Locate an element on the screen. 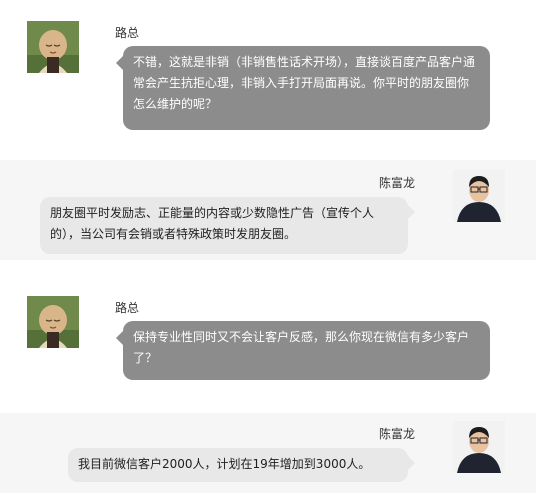  message-bubble: 我目前微信客户2000人，计划在19年增加到3000人。 is located at coordinates (238, 465).